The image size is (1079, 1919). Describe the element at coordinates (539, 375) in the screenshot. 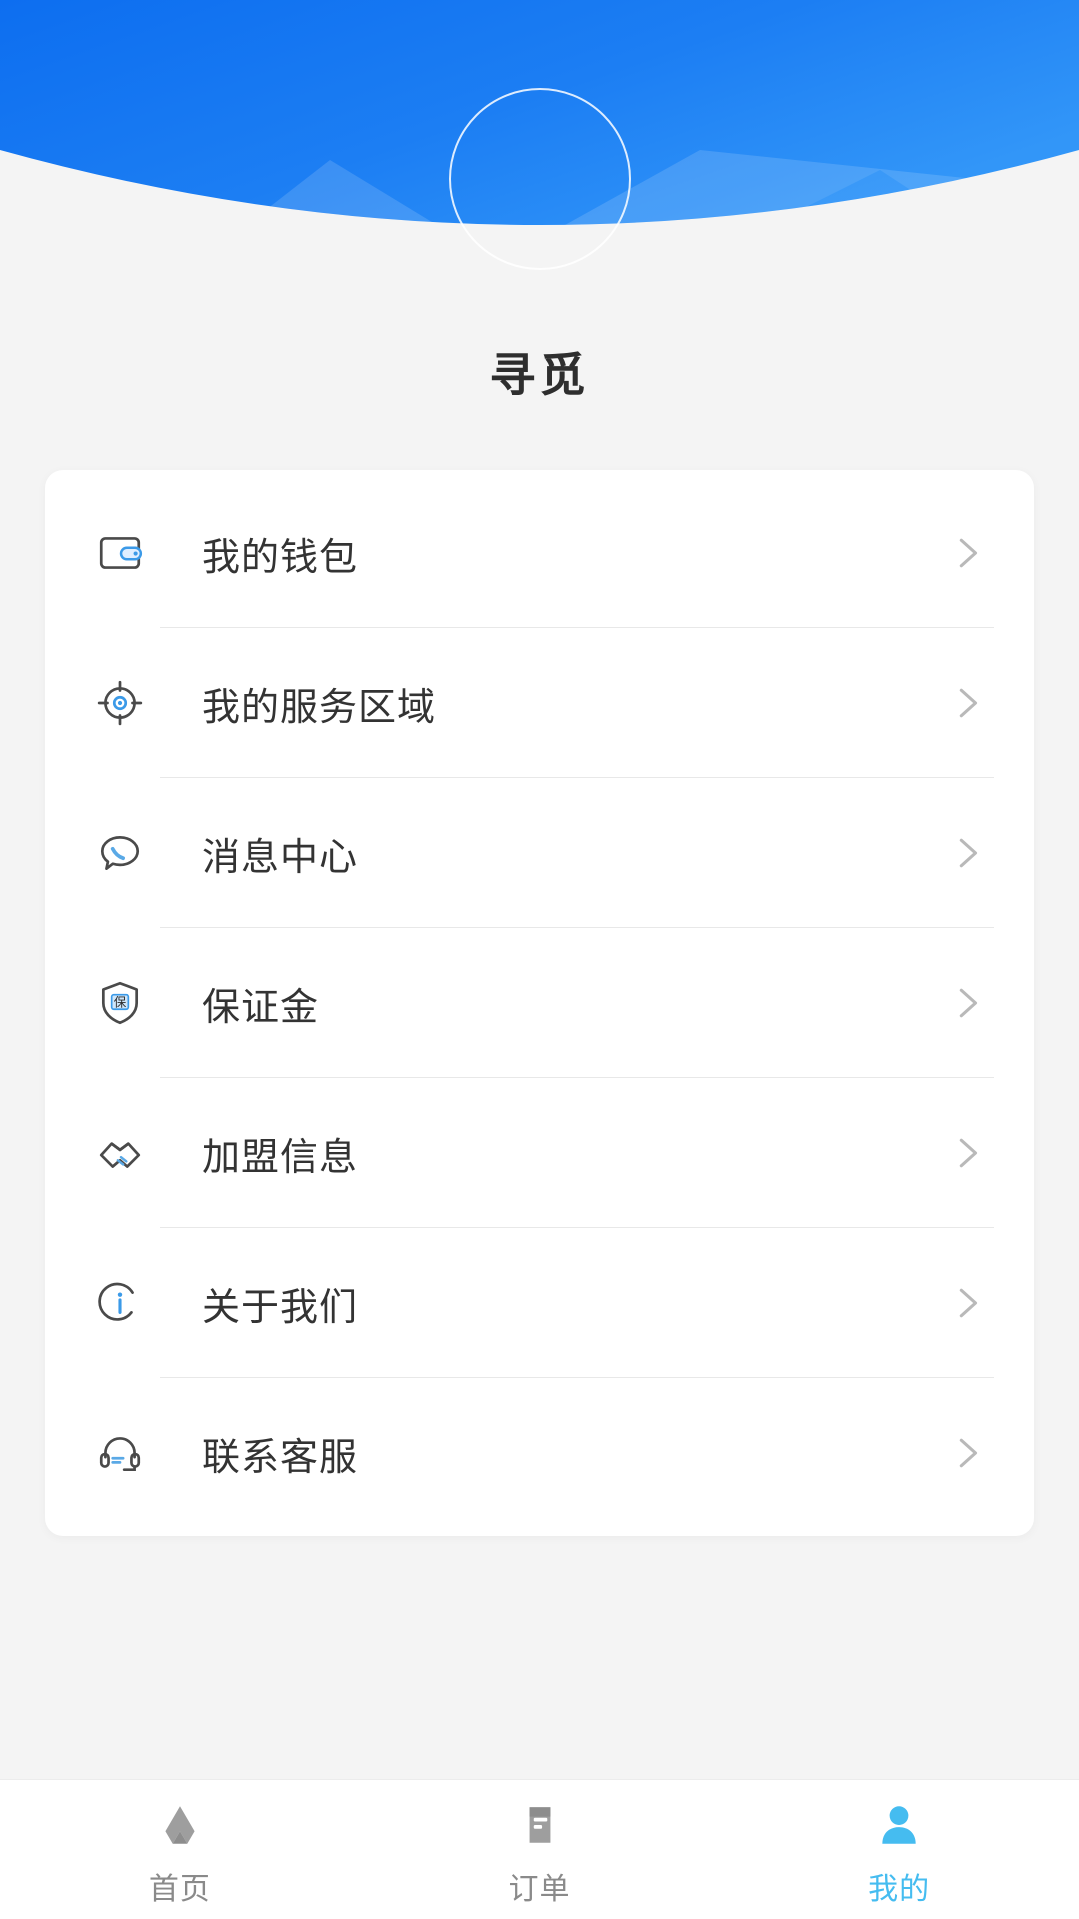

I see `page-title: 寻觅` at that location.